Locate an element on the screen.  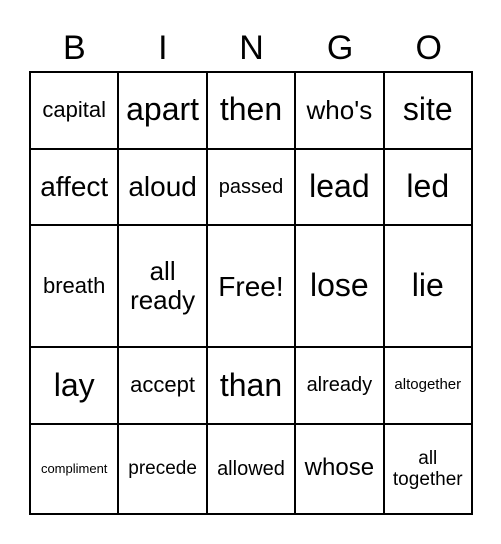
bingo-cell: all together is located at coordinates (428, 469).